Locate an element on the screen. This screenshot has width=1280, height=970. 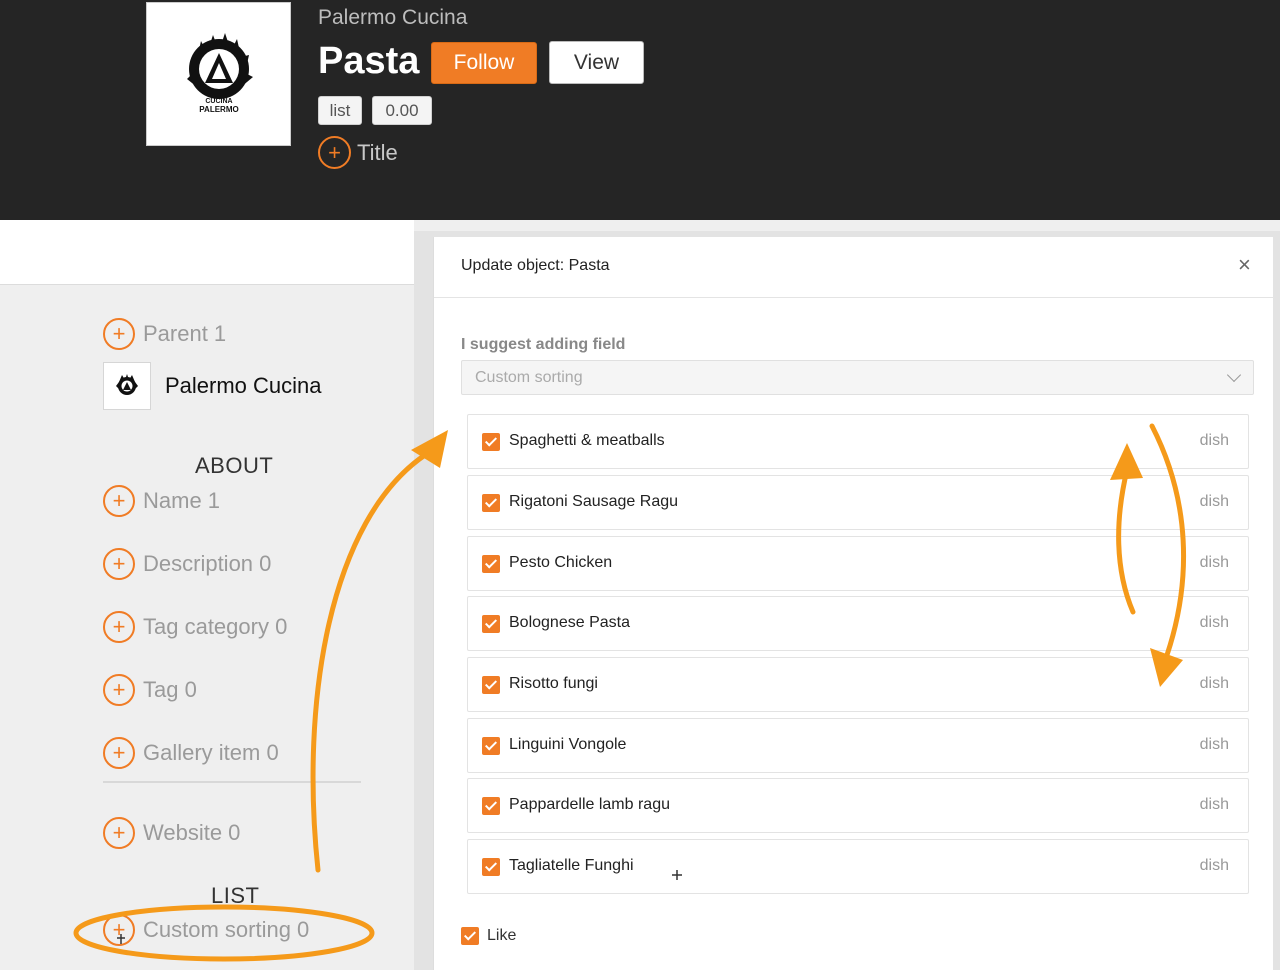
dish-name: Linguini Vongole is located at coordinates (568, 744).